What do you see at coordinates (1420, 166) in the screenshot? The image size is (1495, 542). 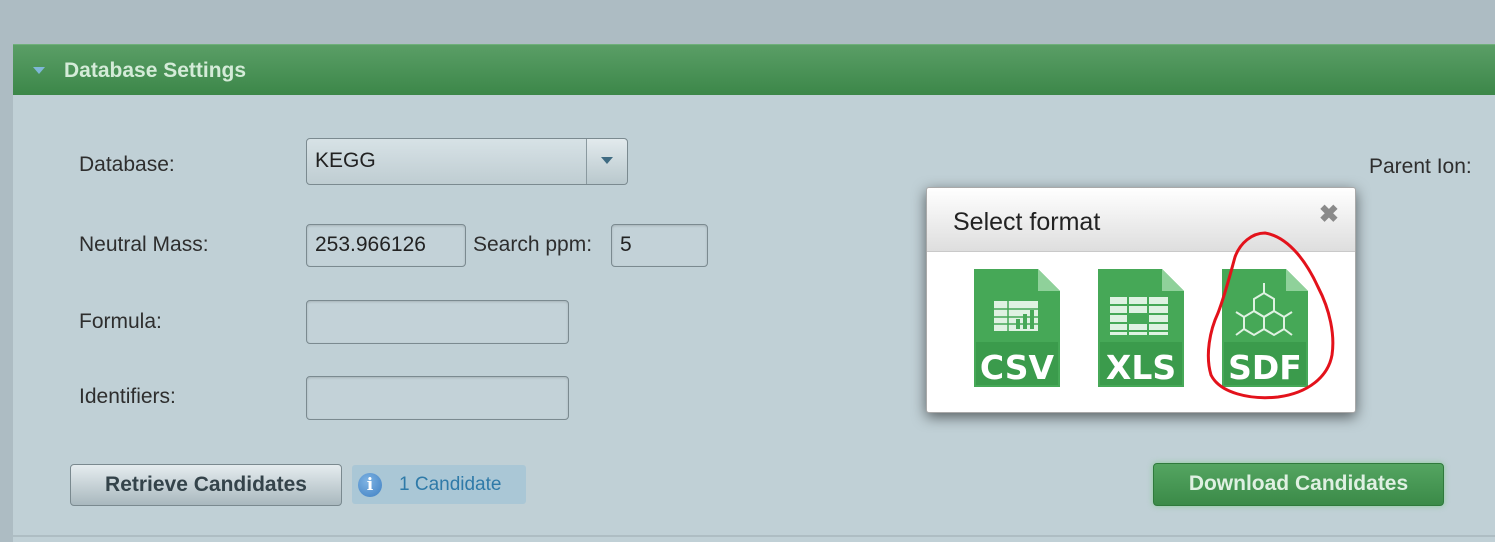 I see `parent-ion-label: Parent Ion:` at bounding box center [1420, 166].